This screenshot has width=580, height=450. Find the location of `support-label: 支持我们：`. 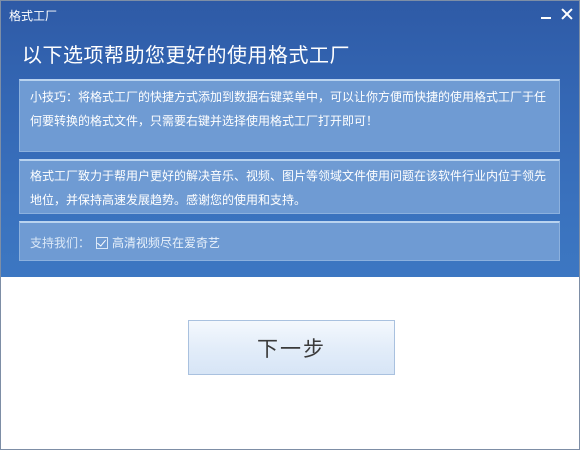

support-label: 支持我们： is located at coordinates (60, 243).